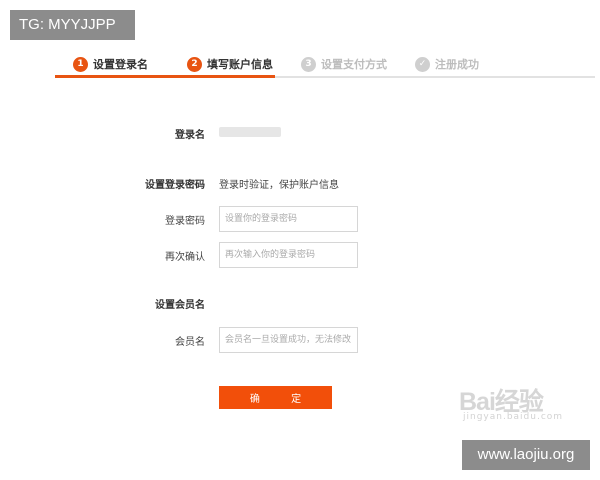  What do you see at coordinates (185, 257) in the screenshot?
I see `confirm-password-label: 再次确认` at bounding box center [185, 257].